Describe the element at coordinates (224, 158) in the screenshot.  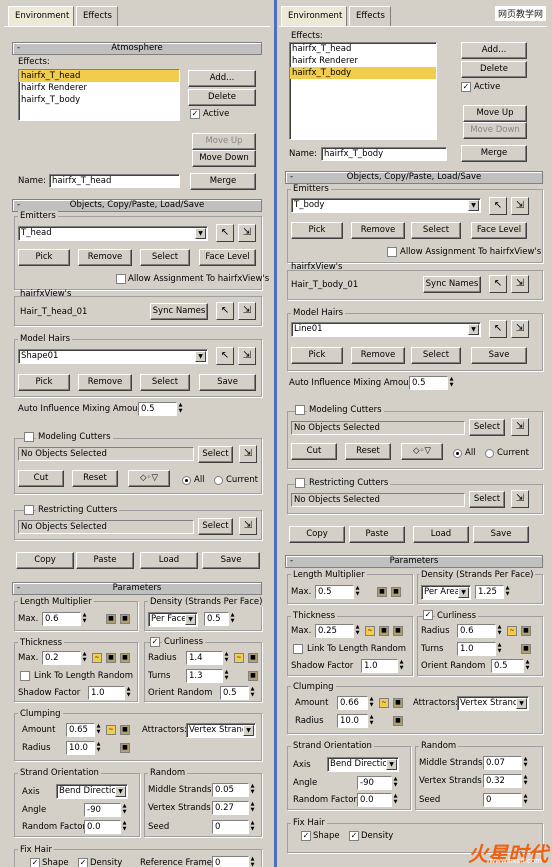
I see `move-down-button: Move Down` at that location.